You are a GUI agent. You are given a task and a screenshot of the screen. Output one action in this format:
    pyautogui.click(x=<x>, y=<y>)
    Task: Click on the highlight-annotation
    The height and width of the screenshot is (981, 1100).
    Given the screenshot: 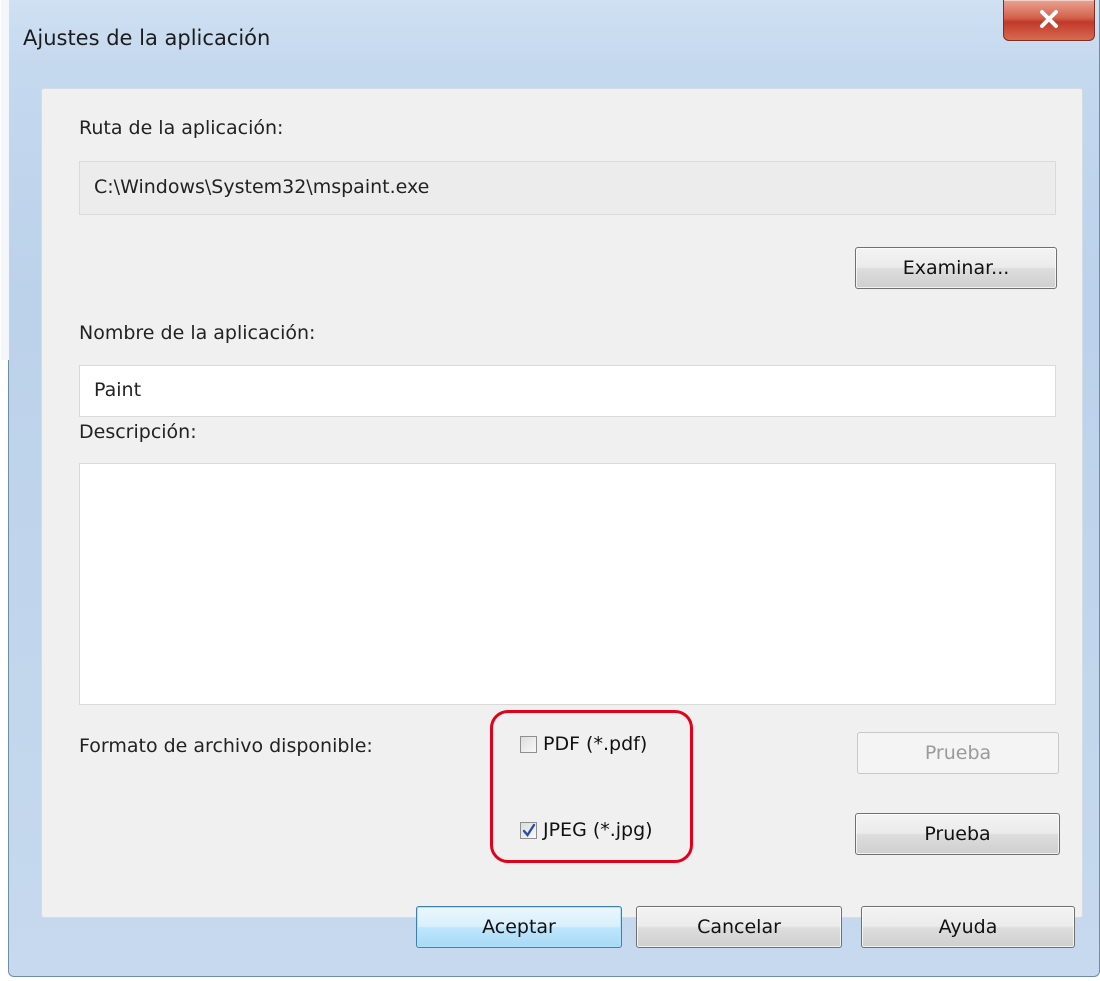 What is the action you would take?
    pyautogui.click(x=591, y=786)
    